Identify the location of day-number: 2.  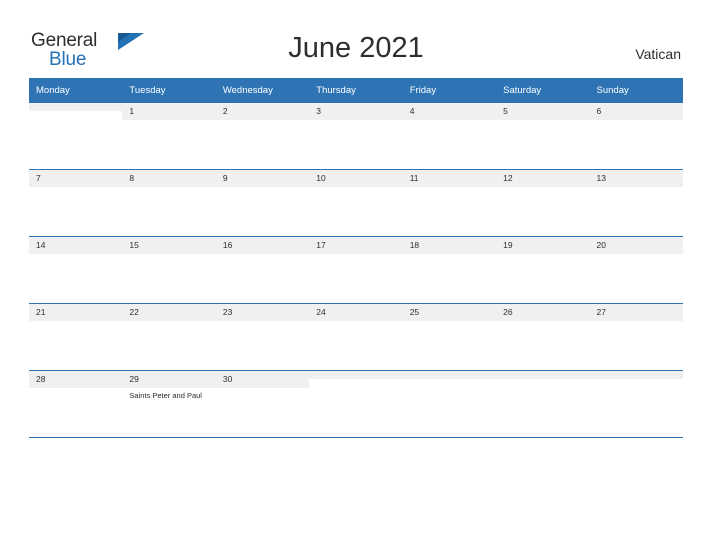
(262, 111).